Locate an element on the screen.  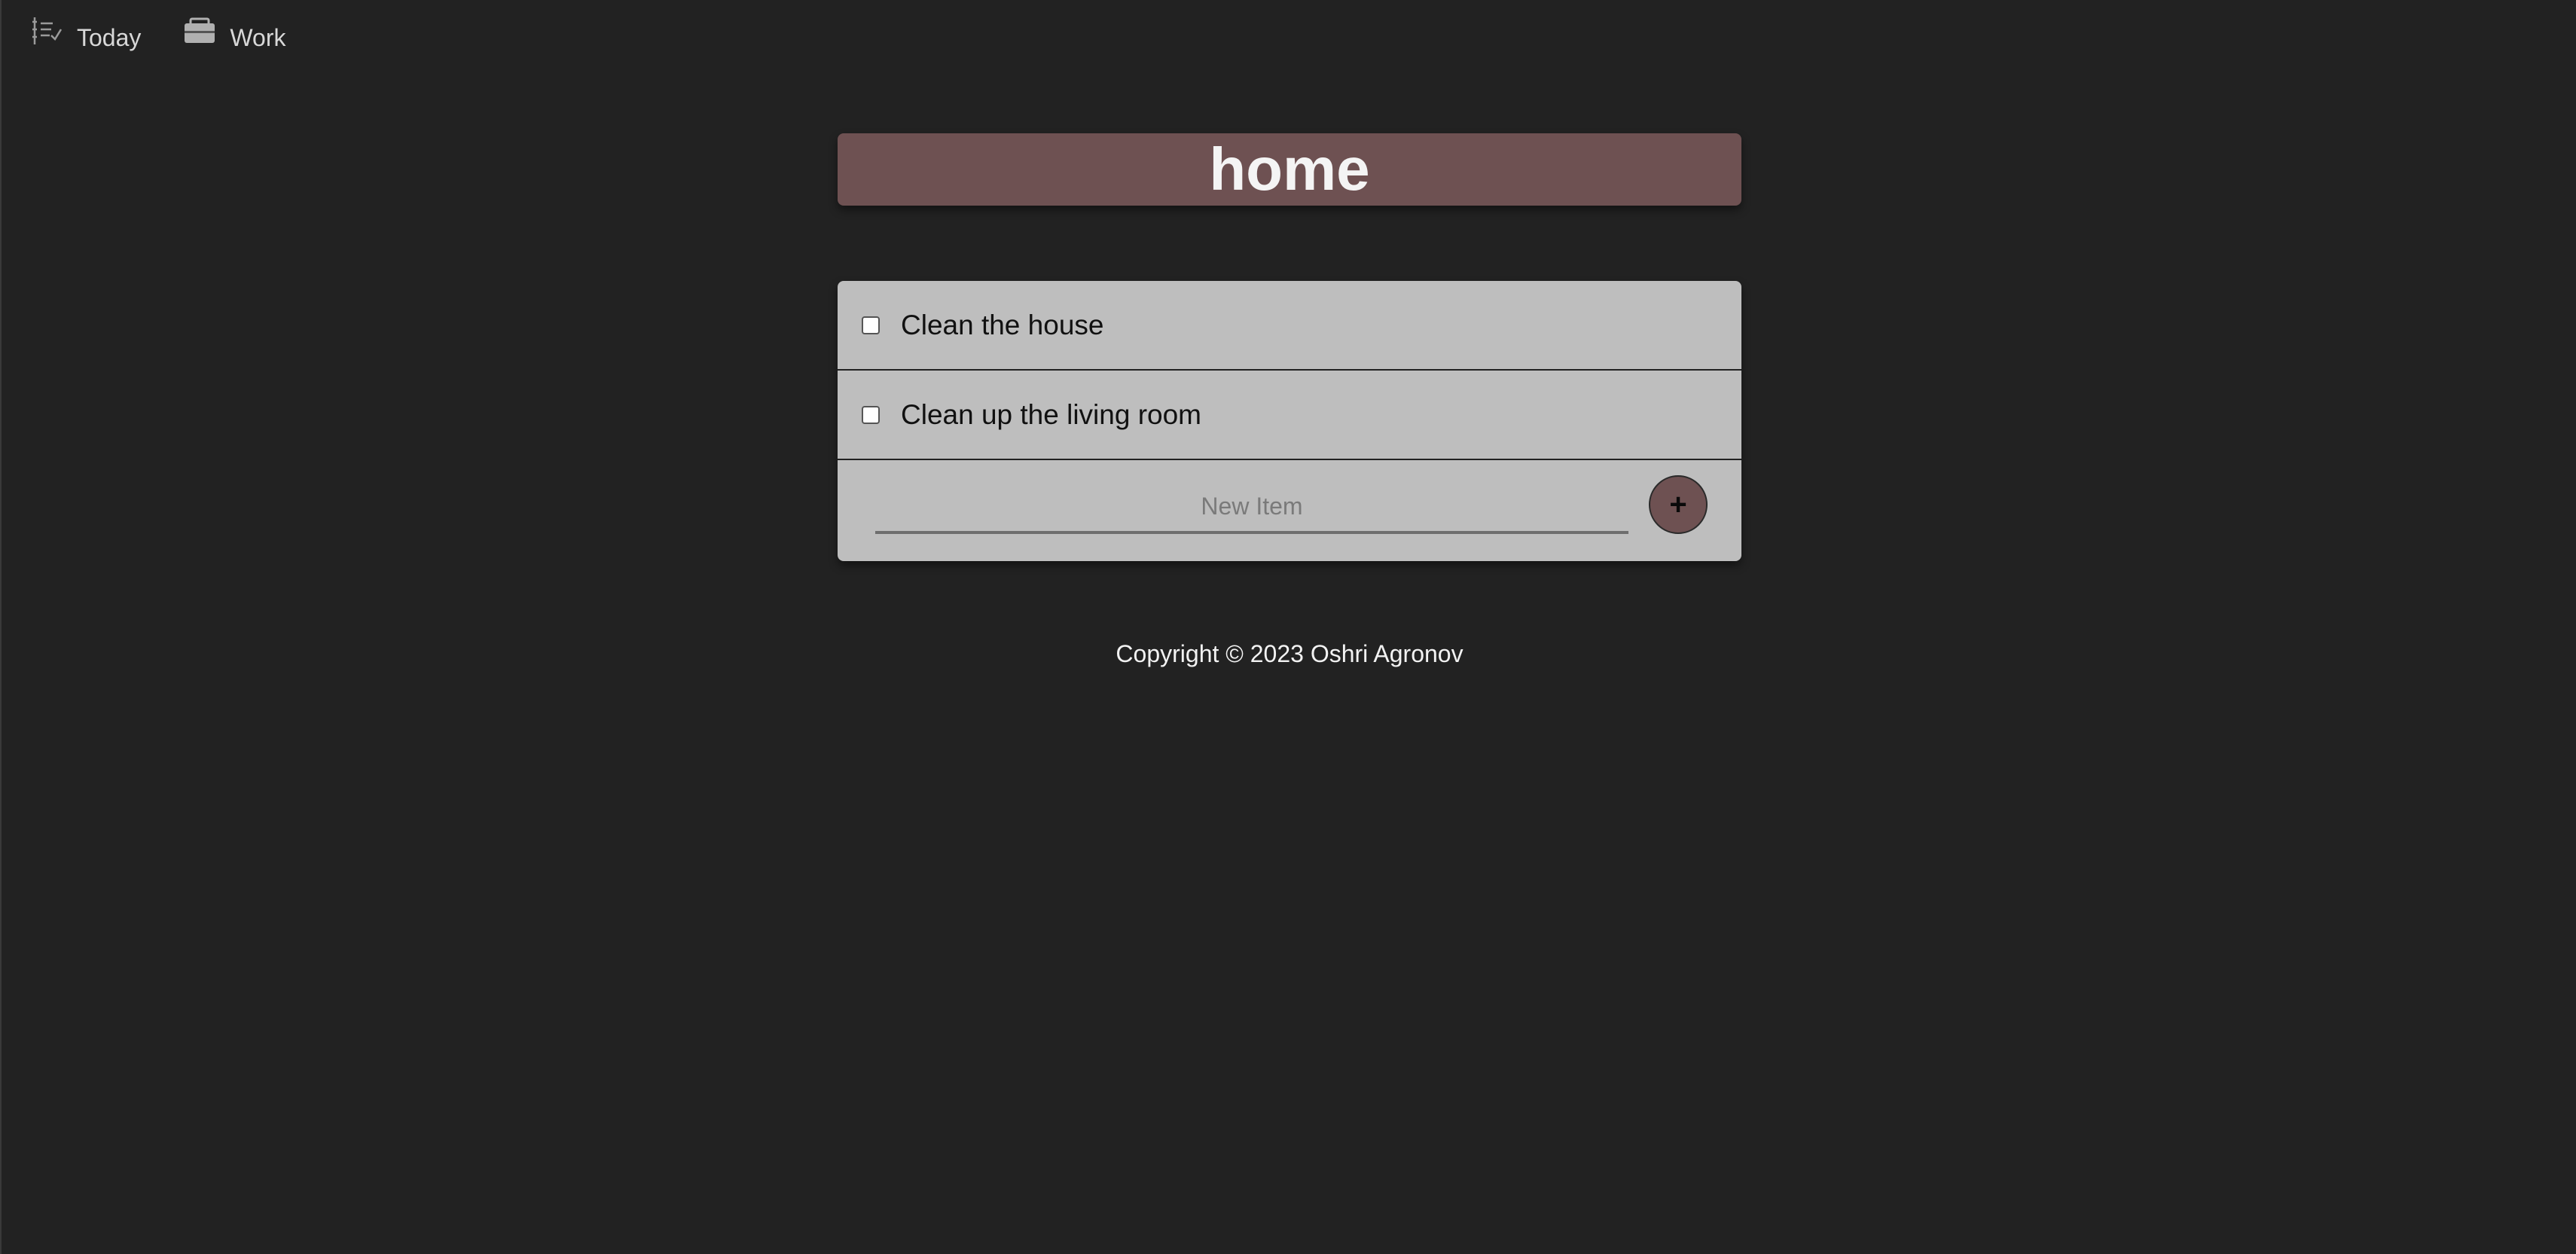
top-nav: Today Work is located at coordinates (157, 34).